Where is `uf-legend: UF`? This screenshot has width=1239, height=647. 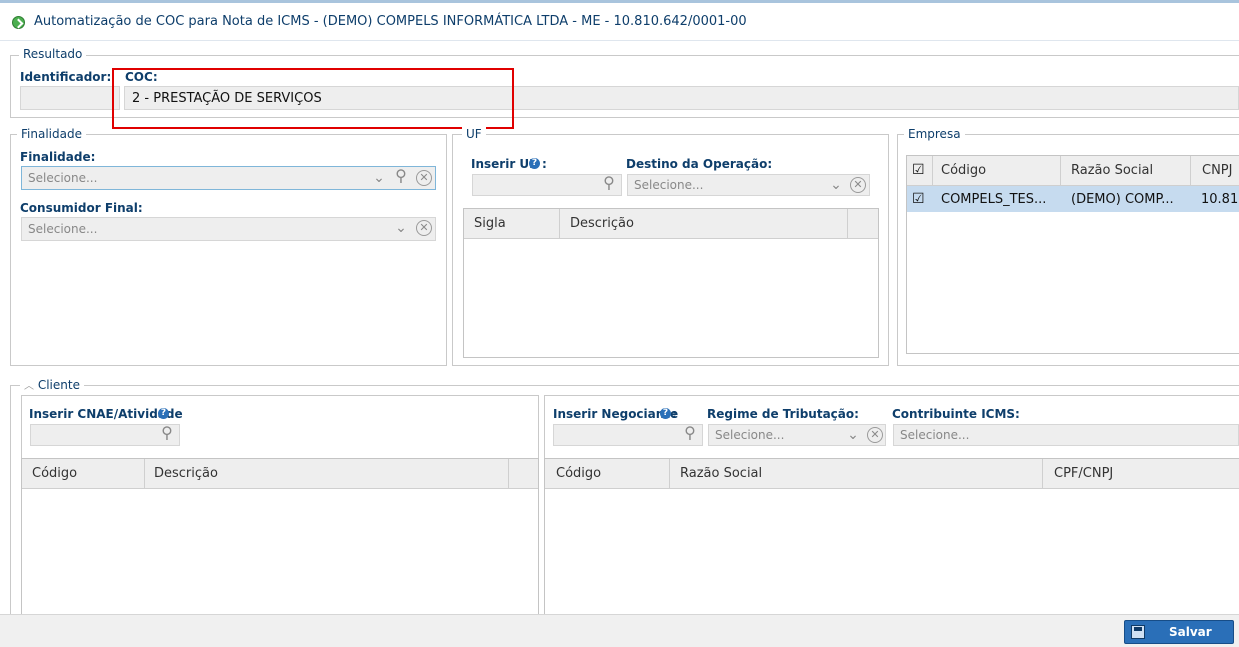
uf-legend: UF is located at coordinates (474, 134).